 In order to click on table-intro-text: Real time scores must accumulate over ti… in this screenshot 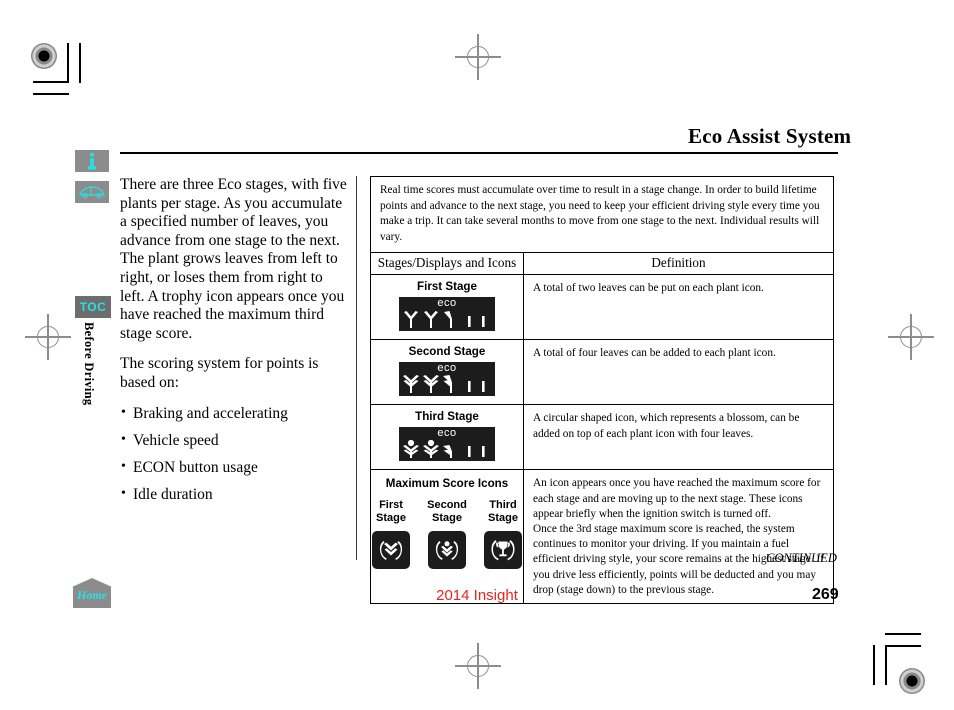, I will do `click(602, 214)`.